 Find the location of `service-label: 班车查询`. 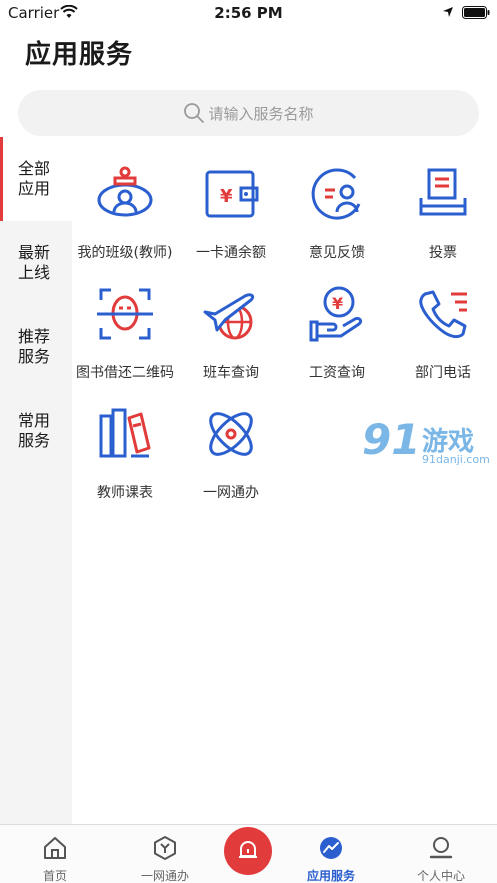

service-label: 班车查询 is located at coordinates (231, 373).